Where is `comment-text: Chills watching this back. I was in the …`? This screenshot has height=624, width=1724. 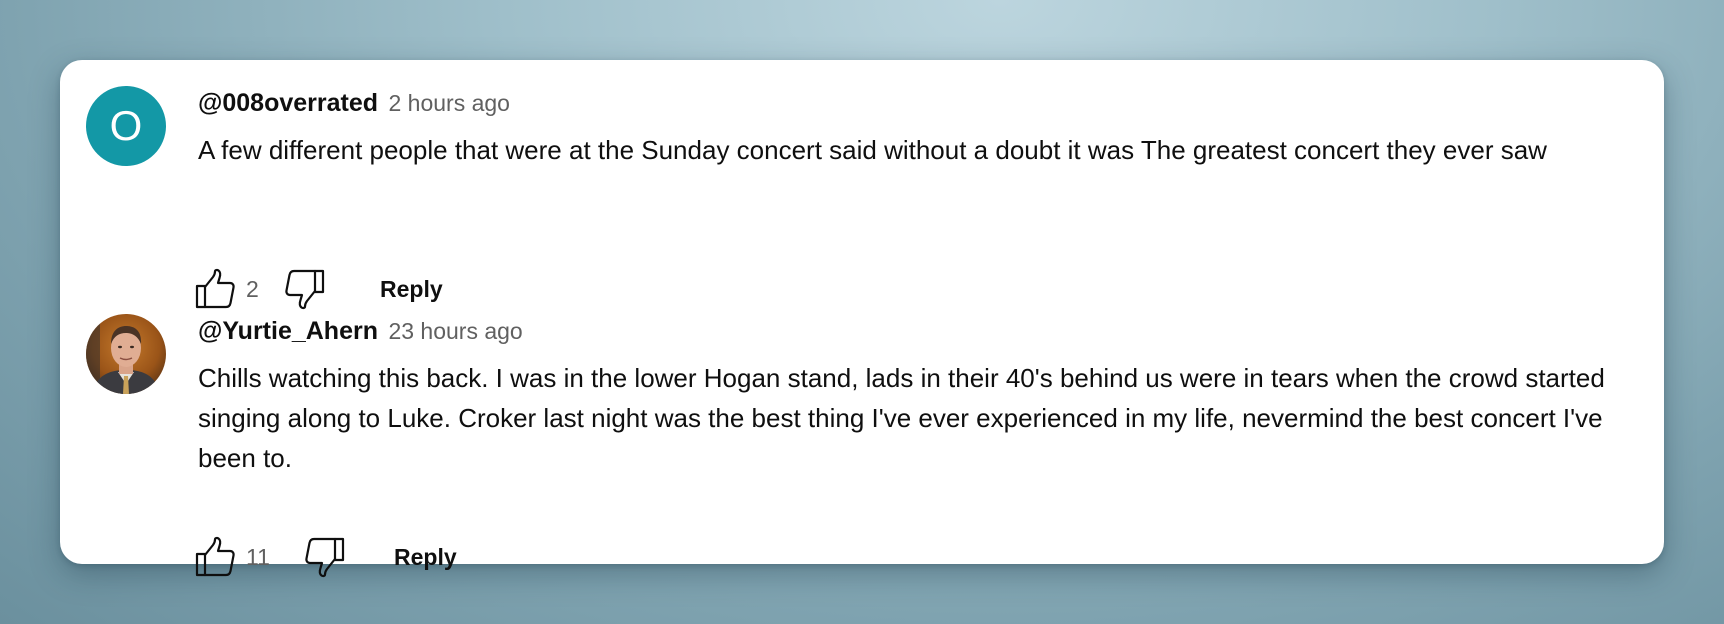
comment-text: Chills watching this back. I was in the … is located at coordinates (901, 418).